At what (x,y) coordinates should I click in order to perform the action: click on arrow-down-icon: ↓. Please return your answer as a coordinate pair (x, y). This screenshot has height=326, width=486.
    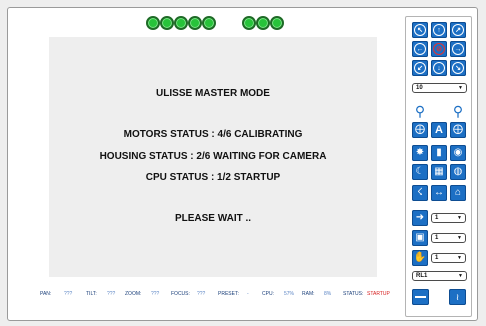
    Looking at the image, I should click on (439, 68).